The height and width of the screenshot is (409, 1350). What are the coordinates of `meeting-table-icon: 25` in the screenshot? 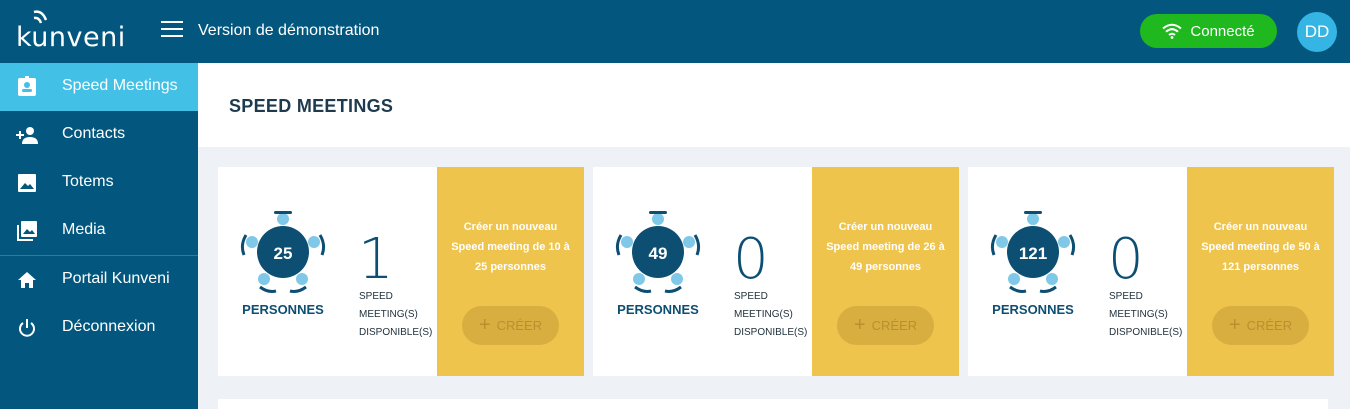 It's located at (283, 252).